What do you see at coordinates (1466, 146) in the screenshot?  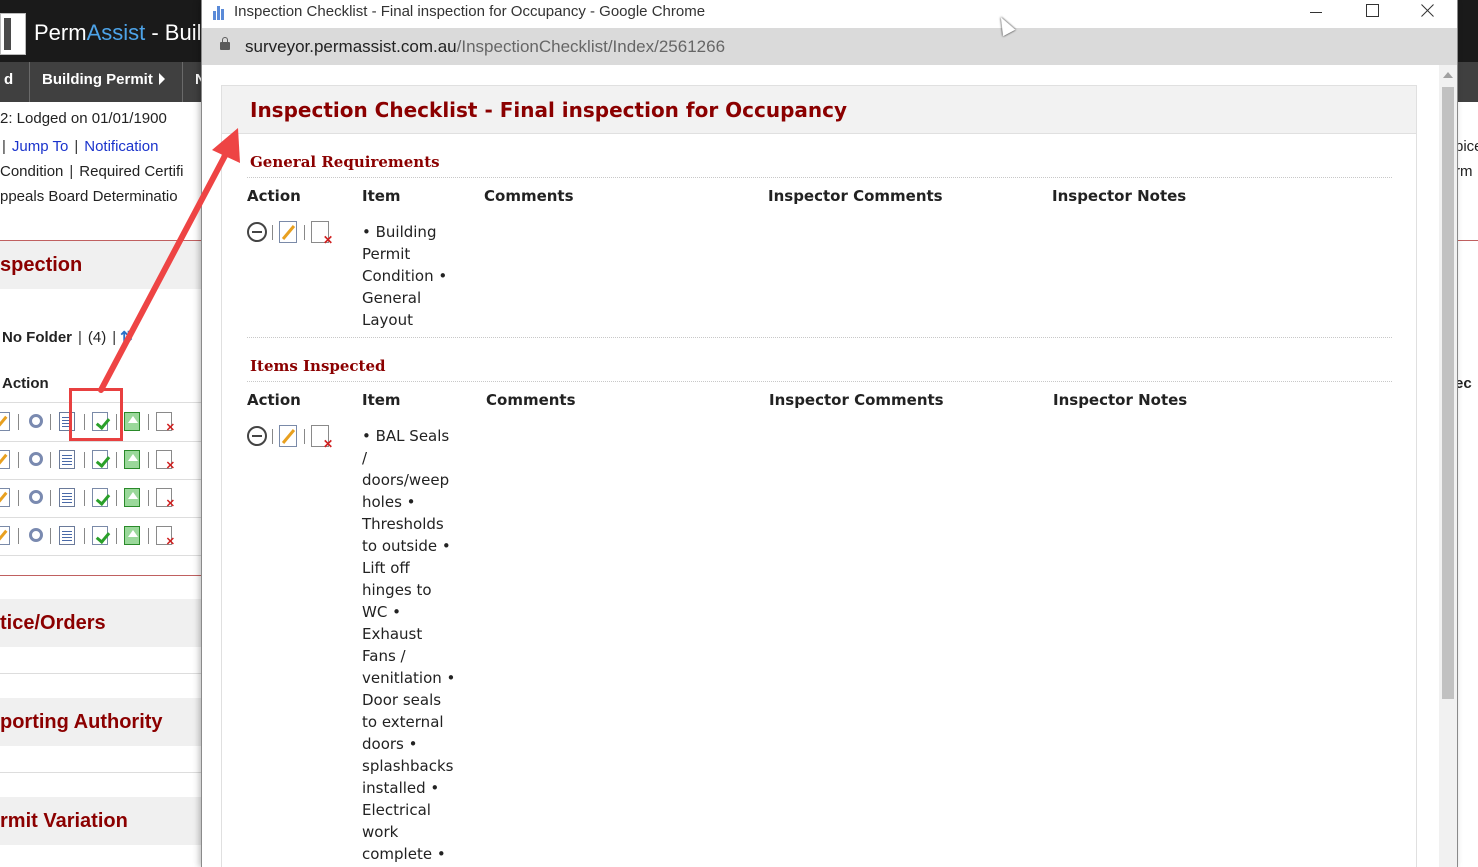 I see `right-link-fragment: pice` at bounding box center [1466, 146].